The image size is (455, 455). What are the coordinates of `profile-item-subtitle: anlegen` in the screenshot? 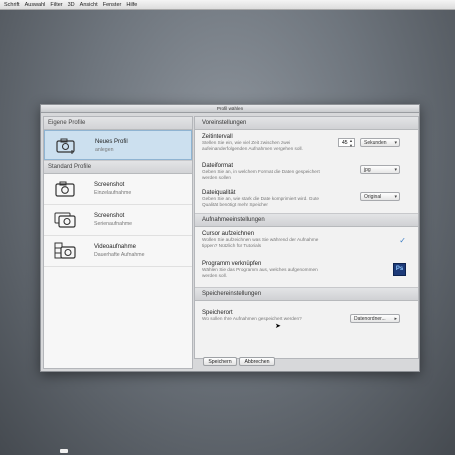 It's located at (104, 150).